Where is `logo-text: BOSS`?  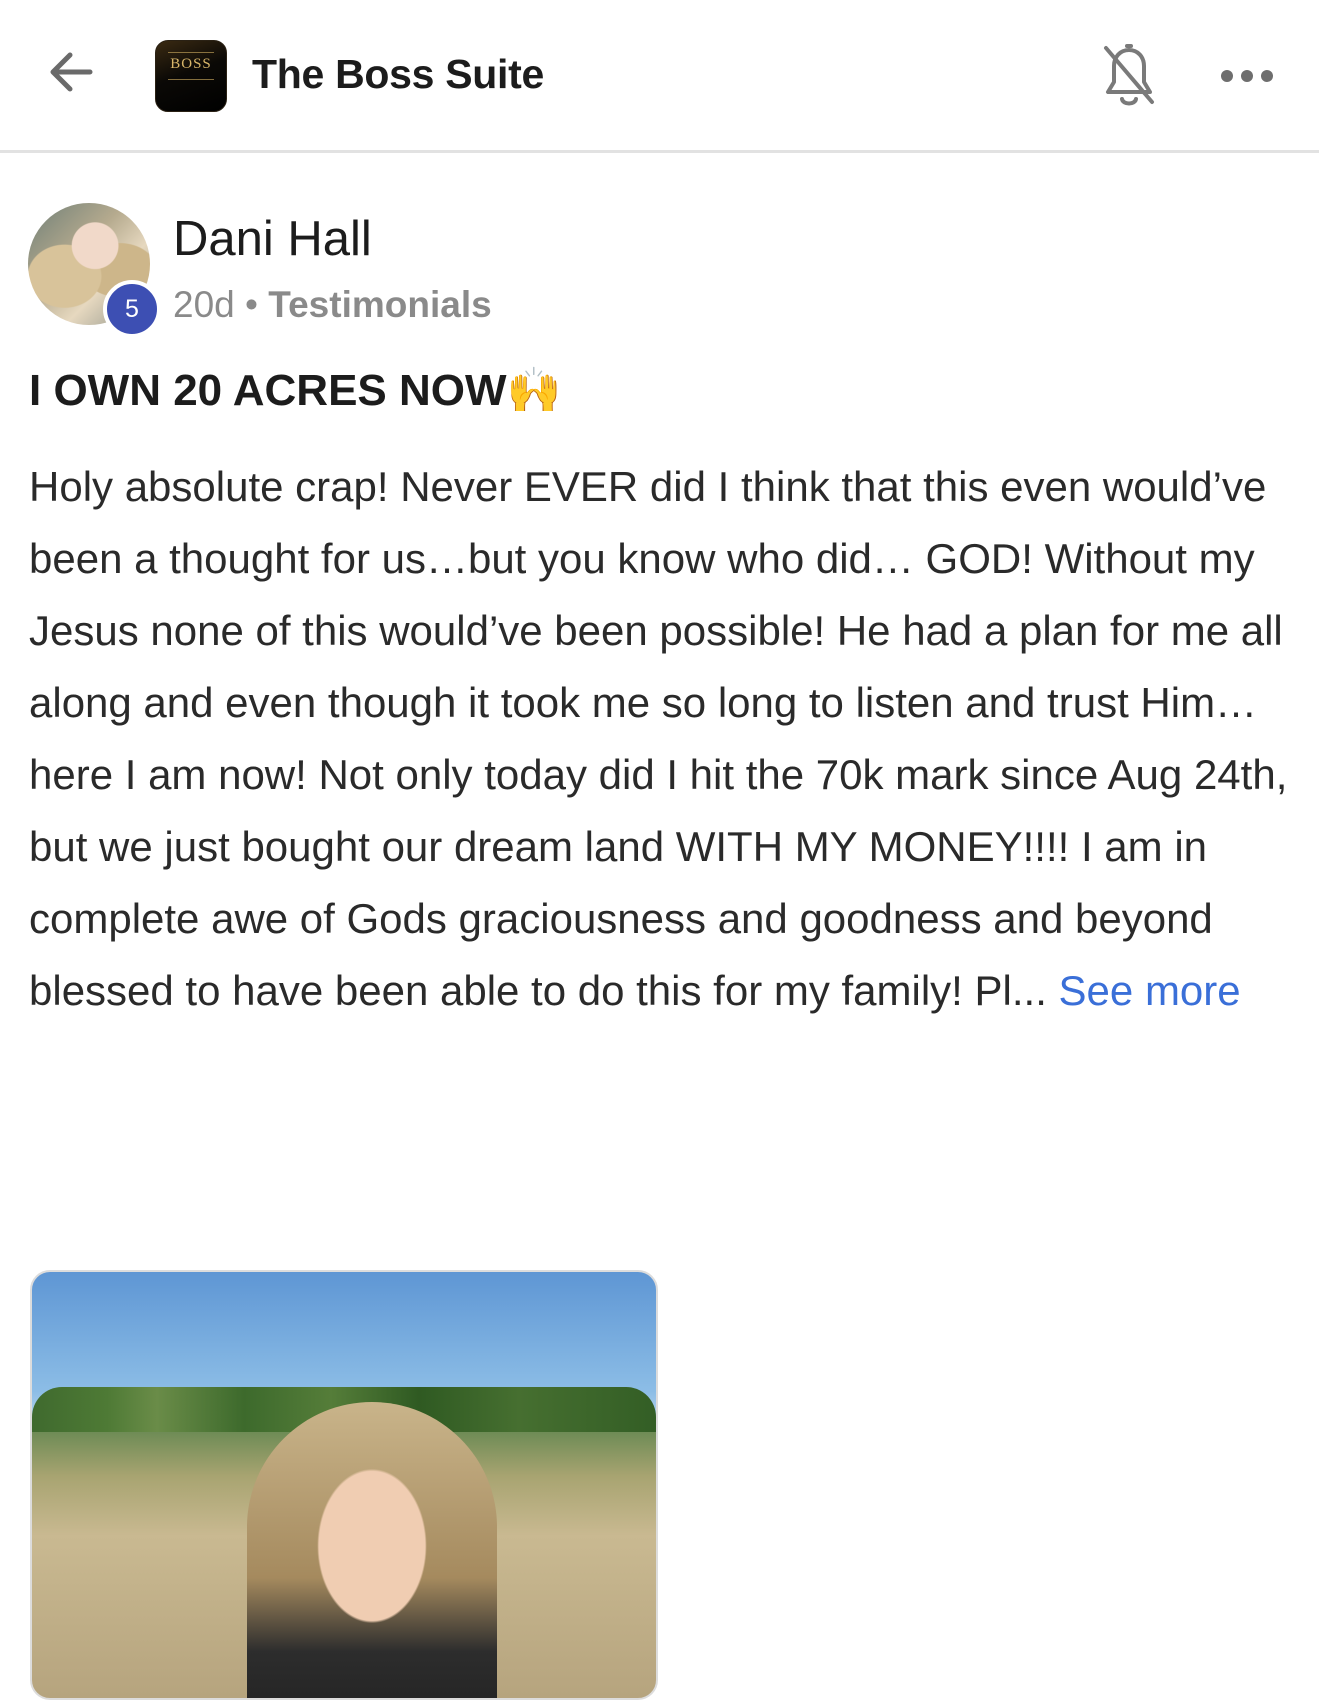 logo-text: BOSS is located at coordinates (191, 64).